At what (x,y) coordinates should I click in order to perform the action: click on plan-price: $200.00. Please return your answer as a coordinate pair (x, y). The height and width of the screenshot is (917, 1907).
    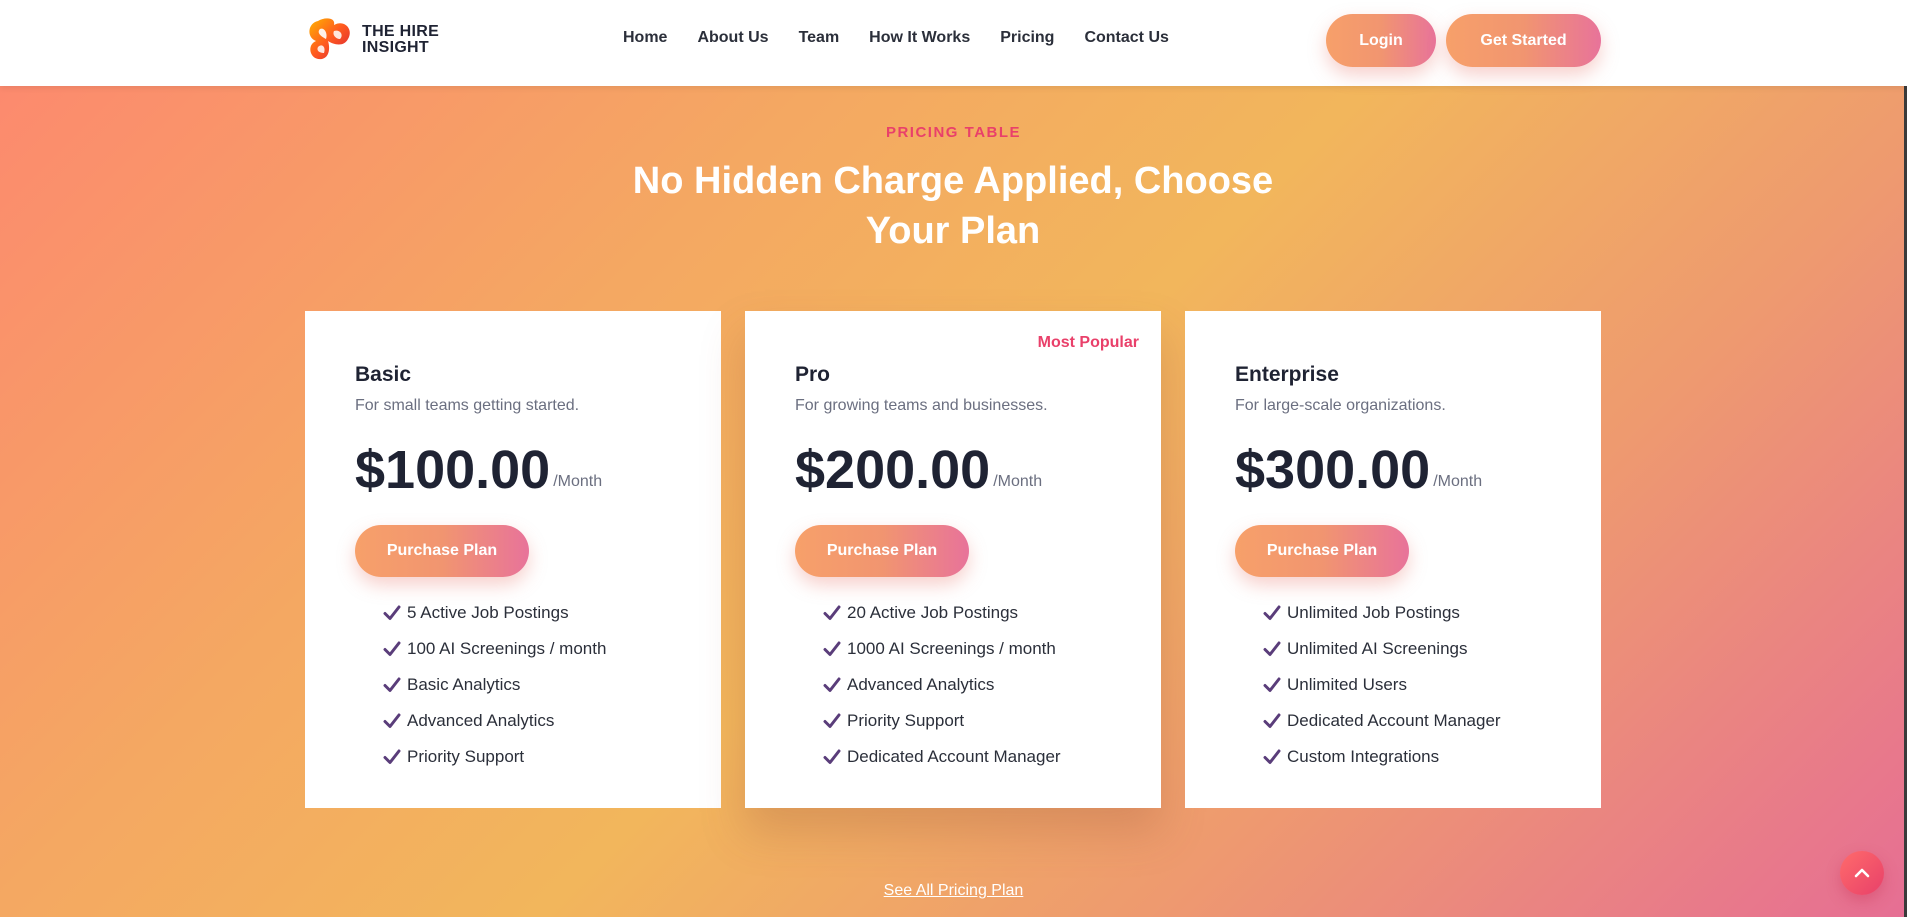
    Looking at the image, I should click on (893, 470).